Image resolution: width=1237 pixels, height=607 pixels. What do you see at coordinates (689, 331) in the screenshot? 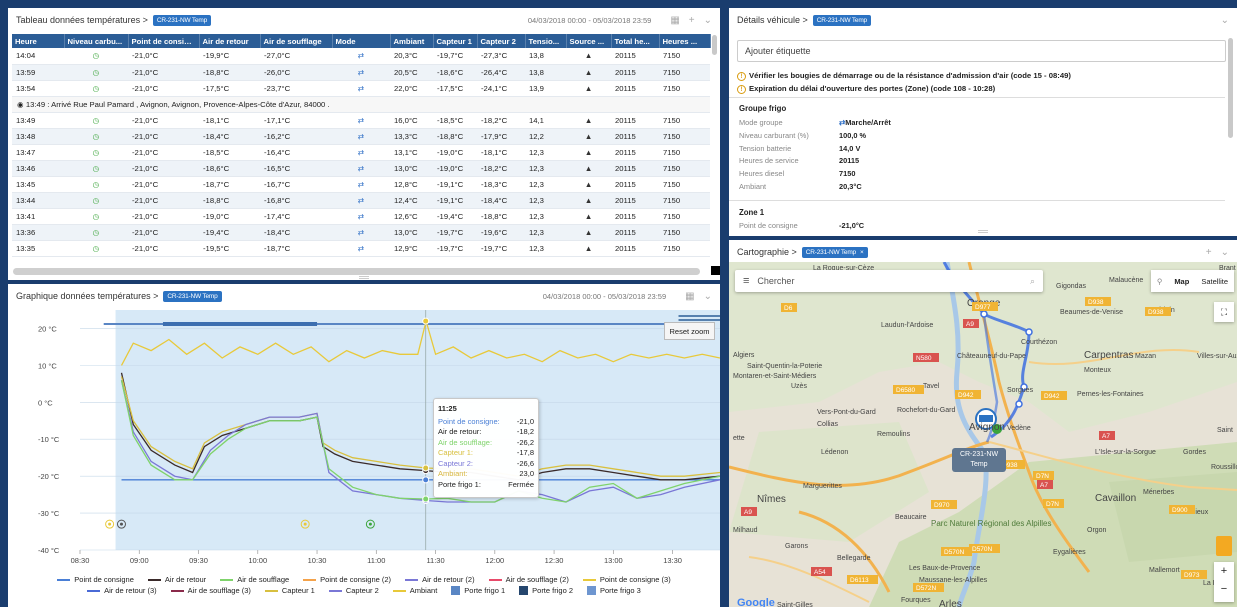
I see `reset-zoom-button: Reset zoom` at bounding box center [689, 331].